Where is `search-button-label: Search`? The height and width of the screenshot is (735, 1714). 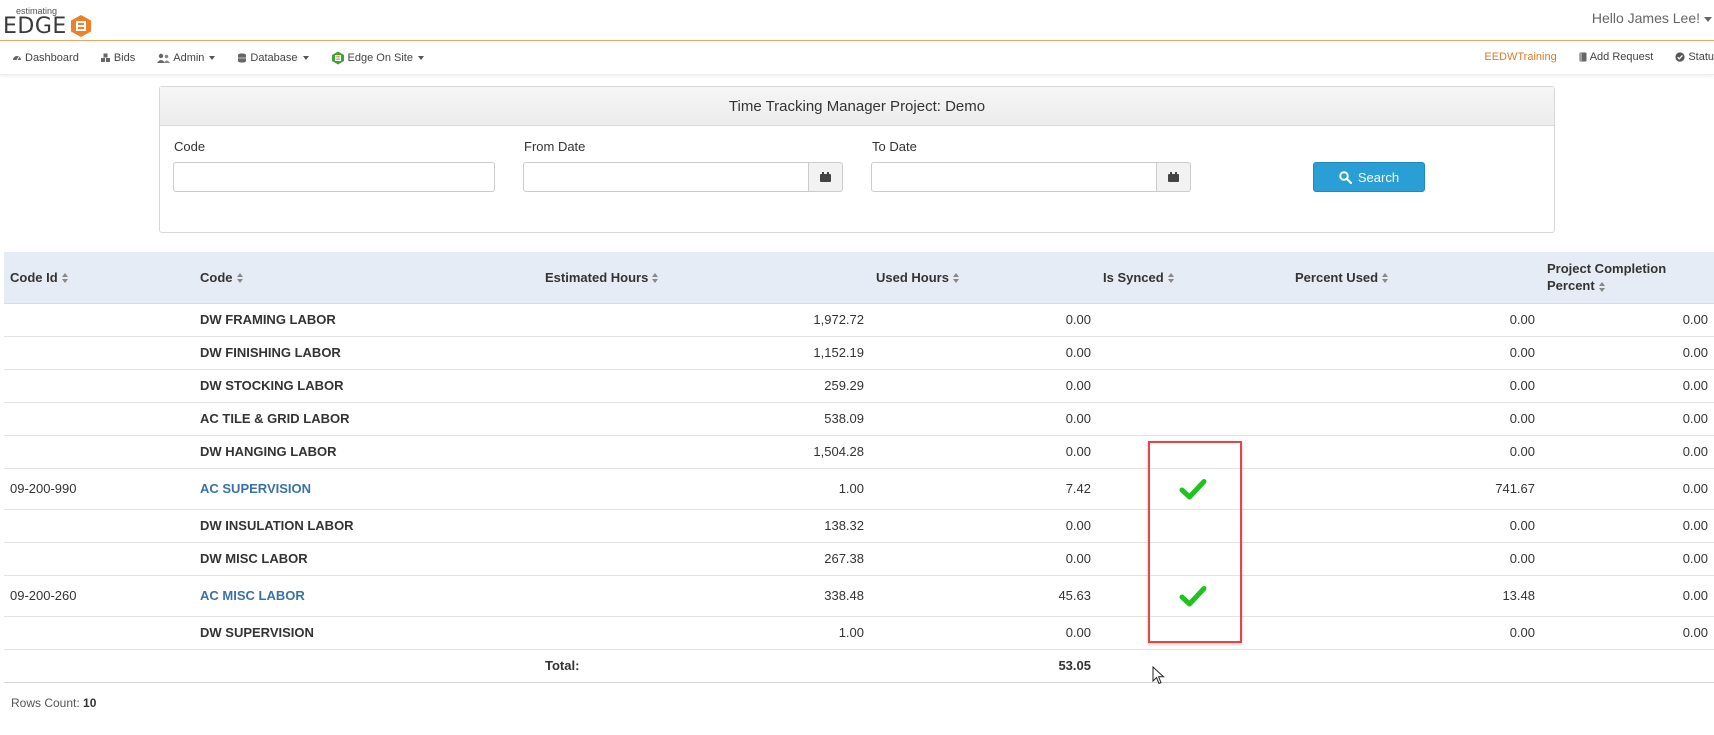
search-button-label: Search is located at coordinates (1378, 177).